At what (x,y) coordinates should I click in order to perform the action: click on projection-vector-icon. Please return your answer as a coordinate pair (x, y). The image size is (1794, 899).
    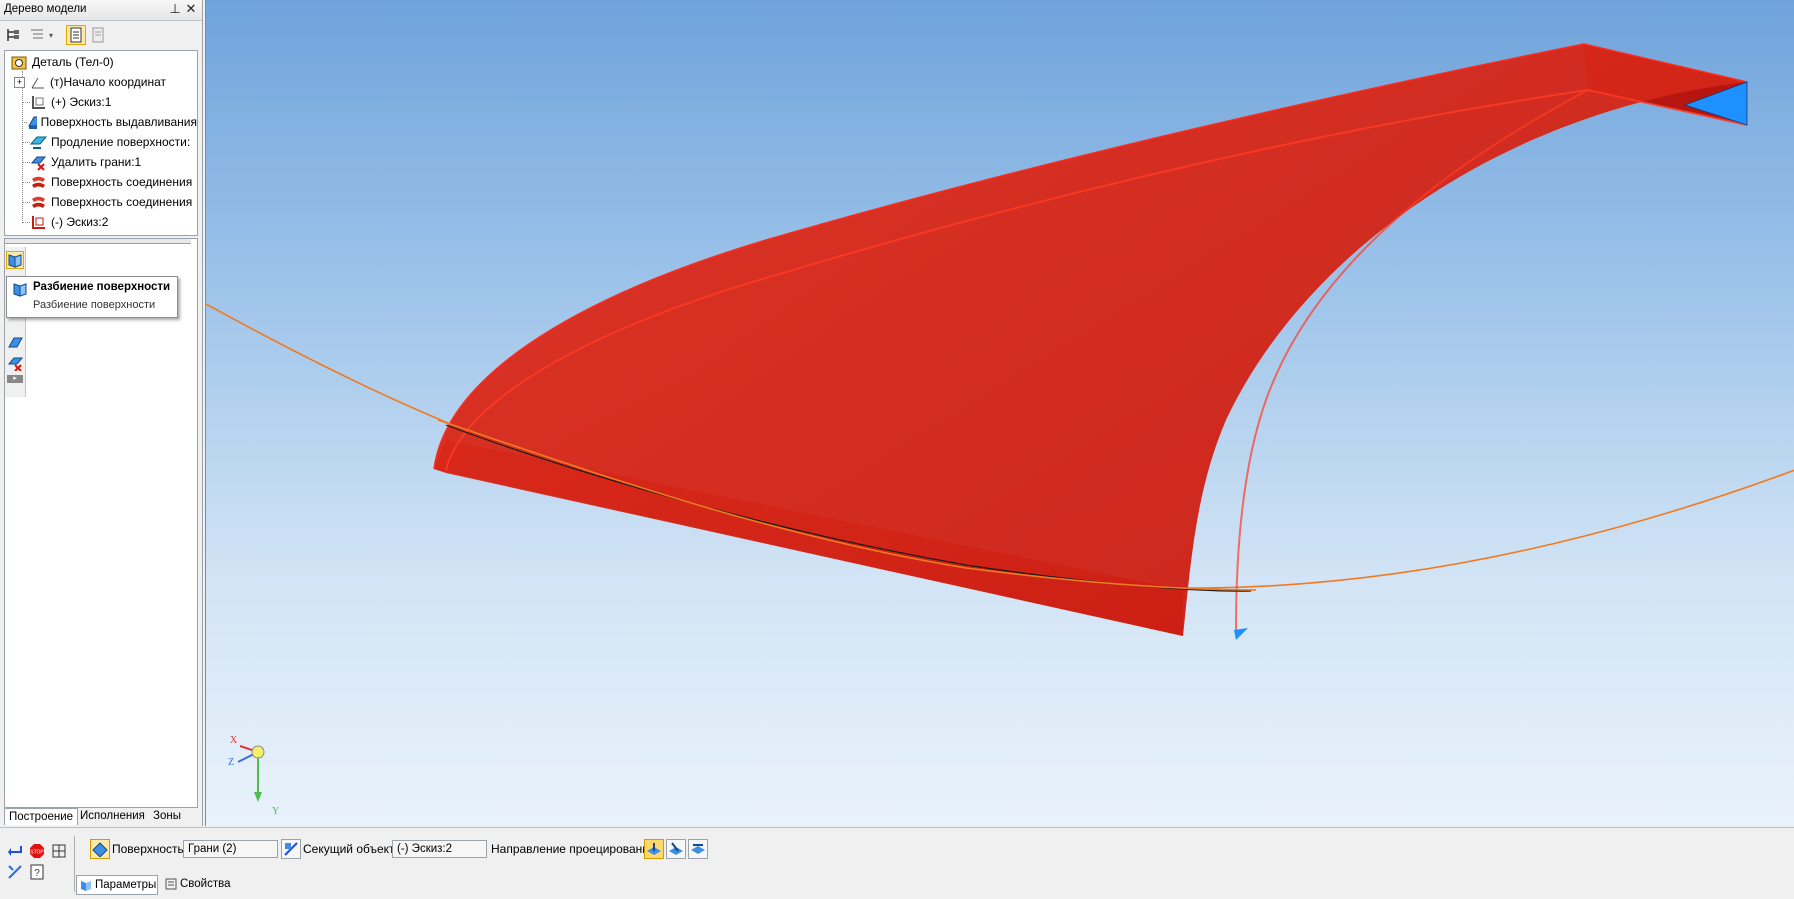
    Looking at the image, I should click on (676, 848).